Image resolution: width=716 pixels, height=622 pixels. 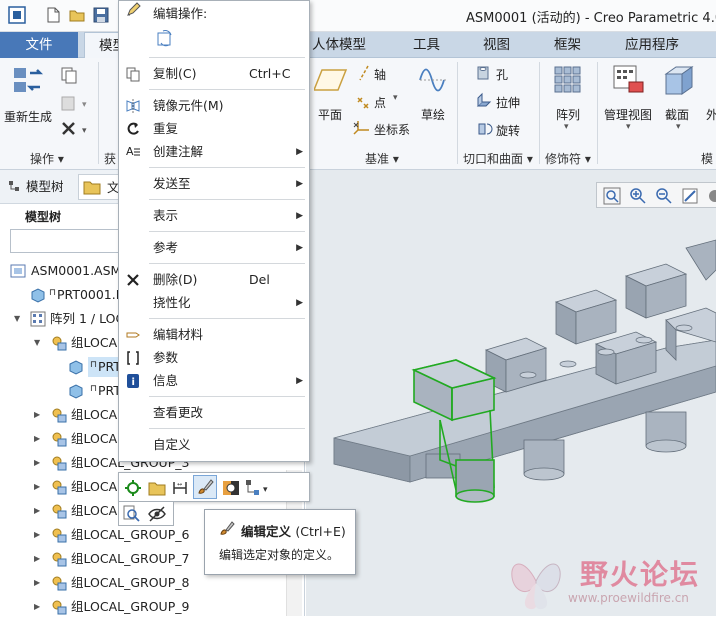 I want to click on title-bar: ASM0001 (活动的) - Creo Parametric 4.0, so click(x=358, y=16).